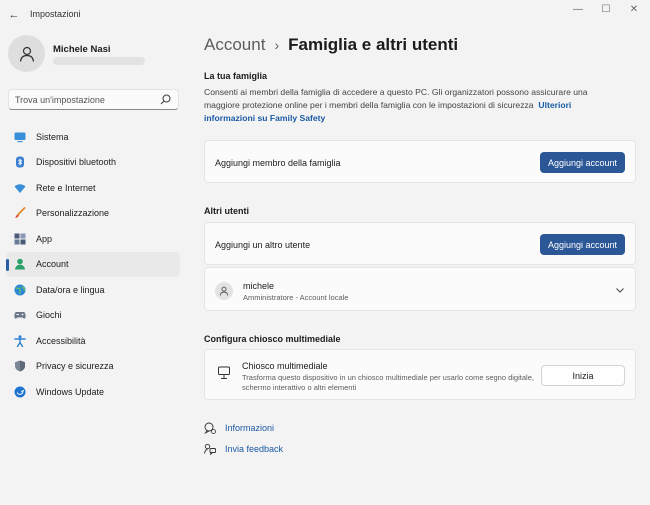  Describe the element at coordinates (66, 187) in the screenshot. I see `sidebar-item-label: Rete e Internet` at that location.